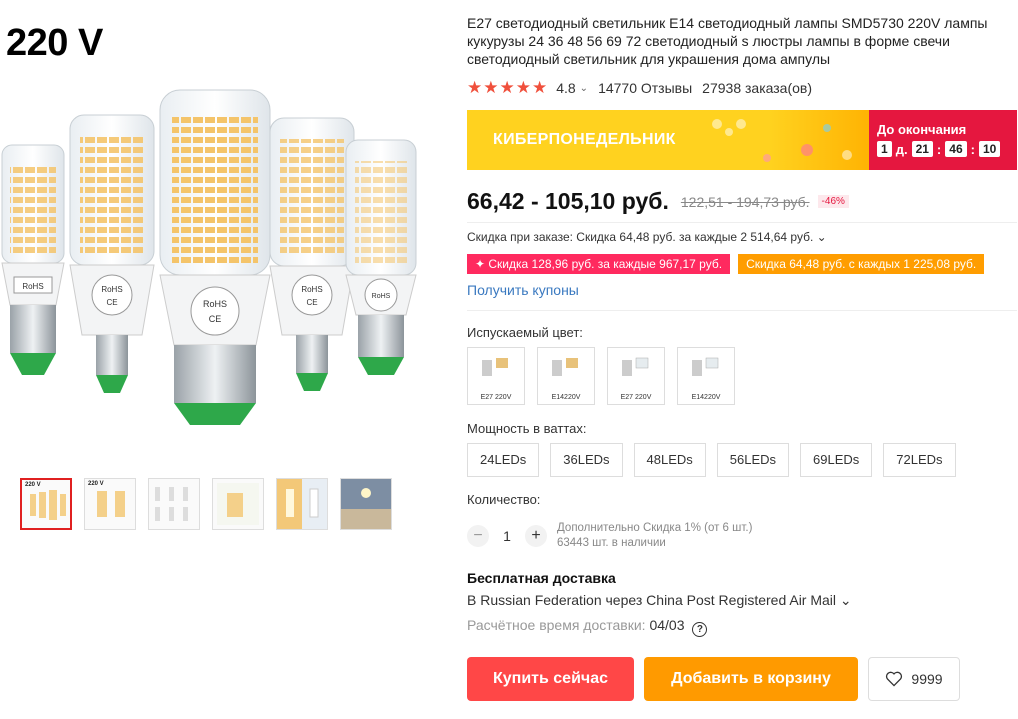 The image size is (1018, 719). I want to click on thumbnail-2: 220 V, so click(110, 504).